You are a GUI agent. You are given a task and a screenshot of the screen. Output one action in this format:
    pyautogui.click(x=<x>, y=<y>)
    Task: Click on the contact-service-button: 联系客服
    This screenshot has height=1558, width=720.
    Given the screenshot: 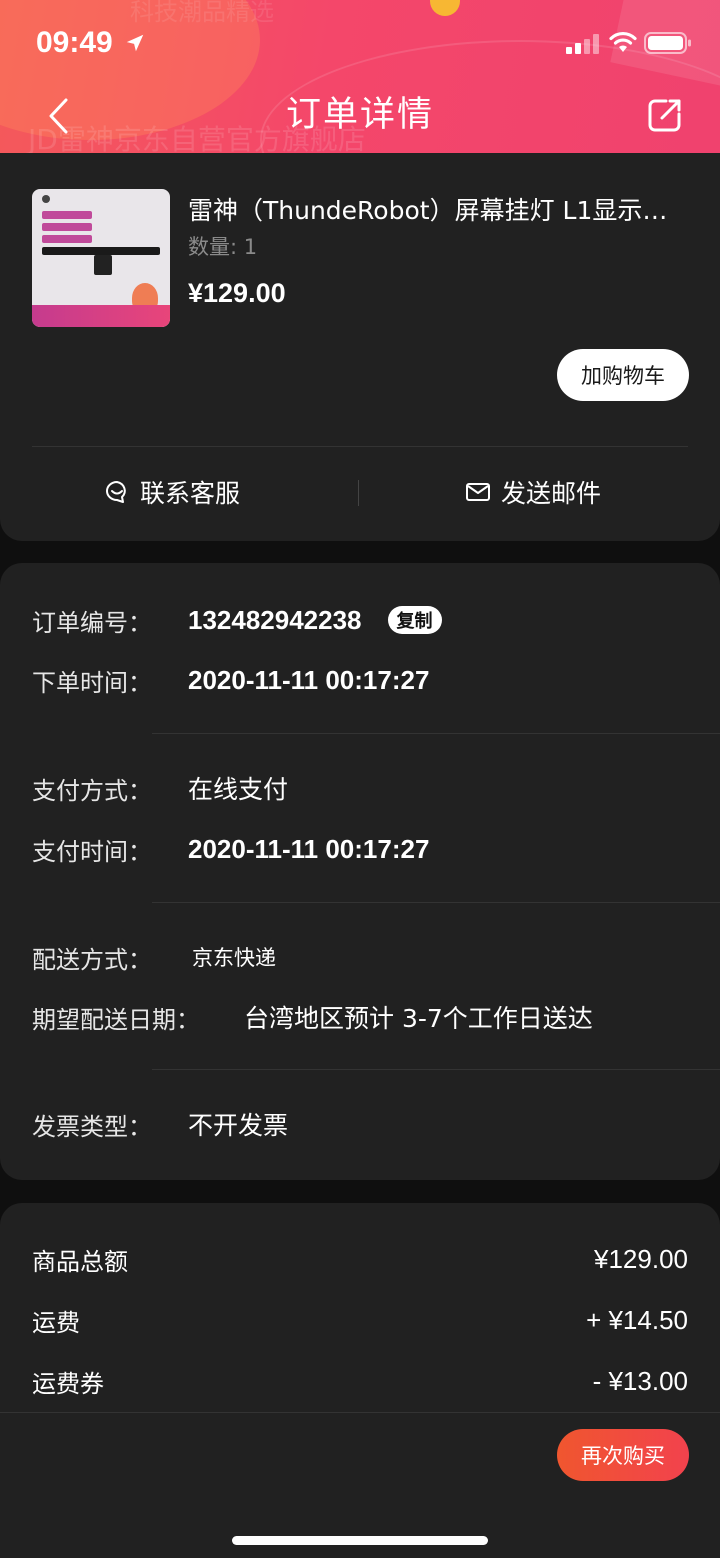 What is the action you would take?
    pyautogui.click(x=172, y=492)
    